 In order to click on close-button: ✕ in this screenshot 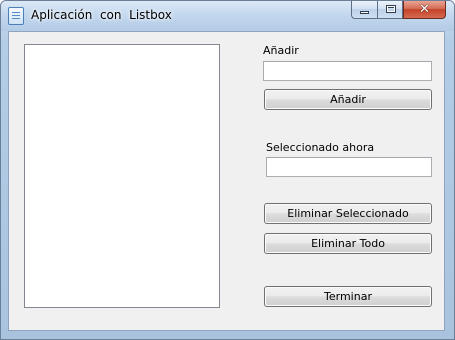, I will do `click(424, 10)`.